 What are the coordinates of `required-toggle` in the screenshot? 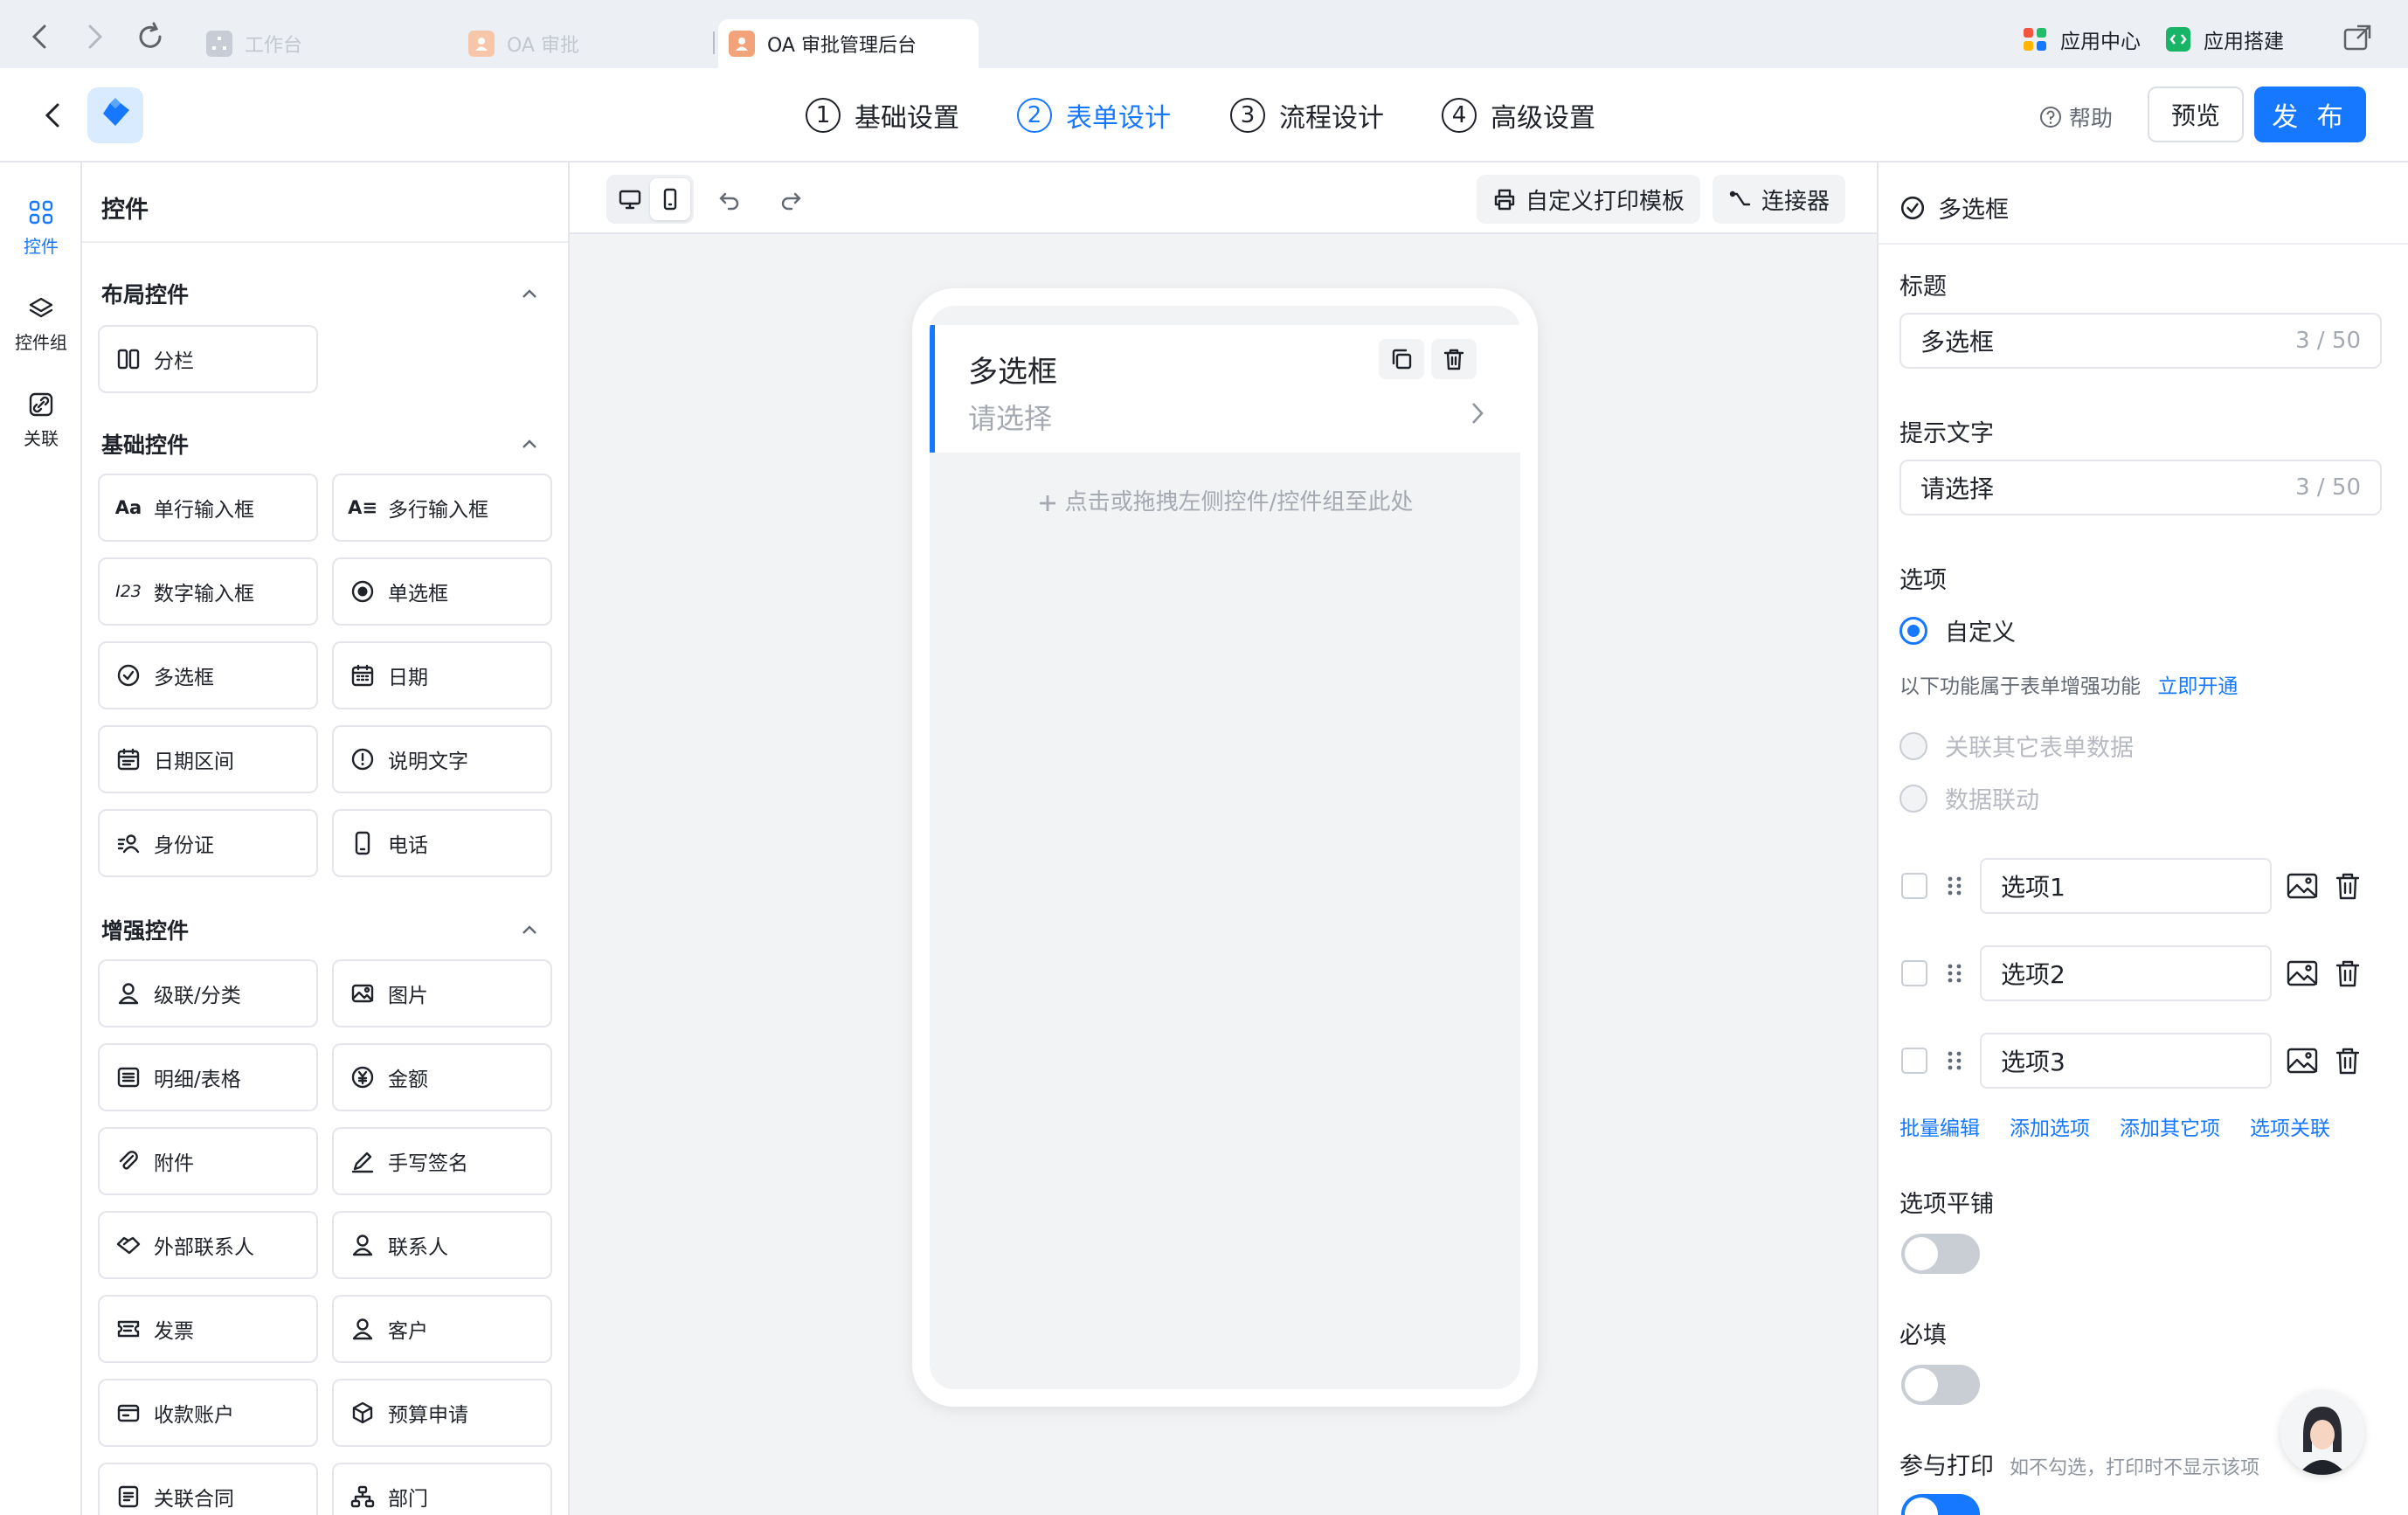 It's located at (1940, 1385).